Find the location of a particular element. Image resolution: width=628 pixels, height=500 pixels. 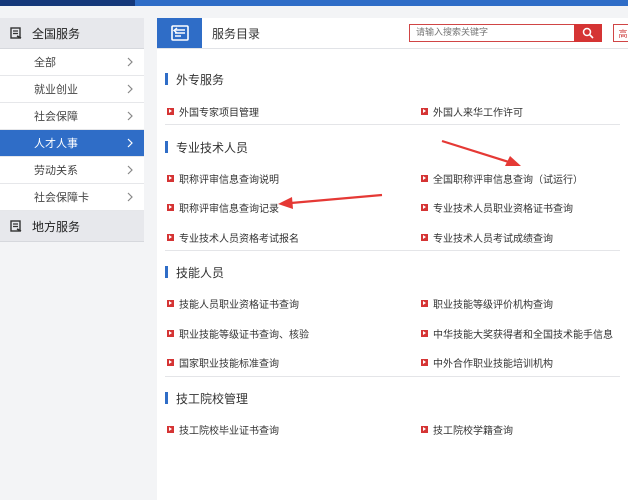

link-skill-evaluation-agency: 职业技能等级评价机构查询 is located at coordinates (487, 303).